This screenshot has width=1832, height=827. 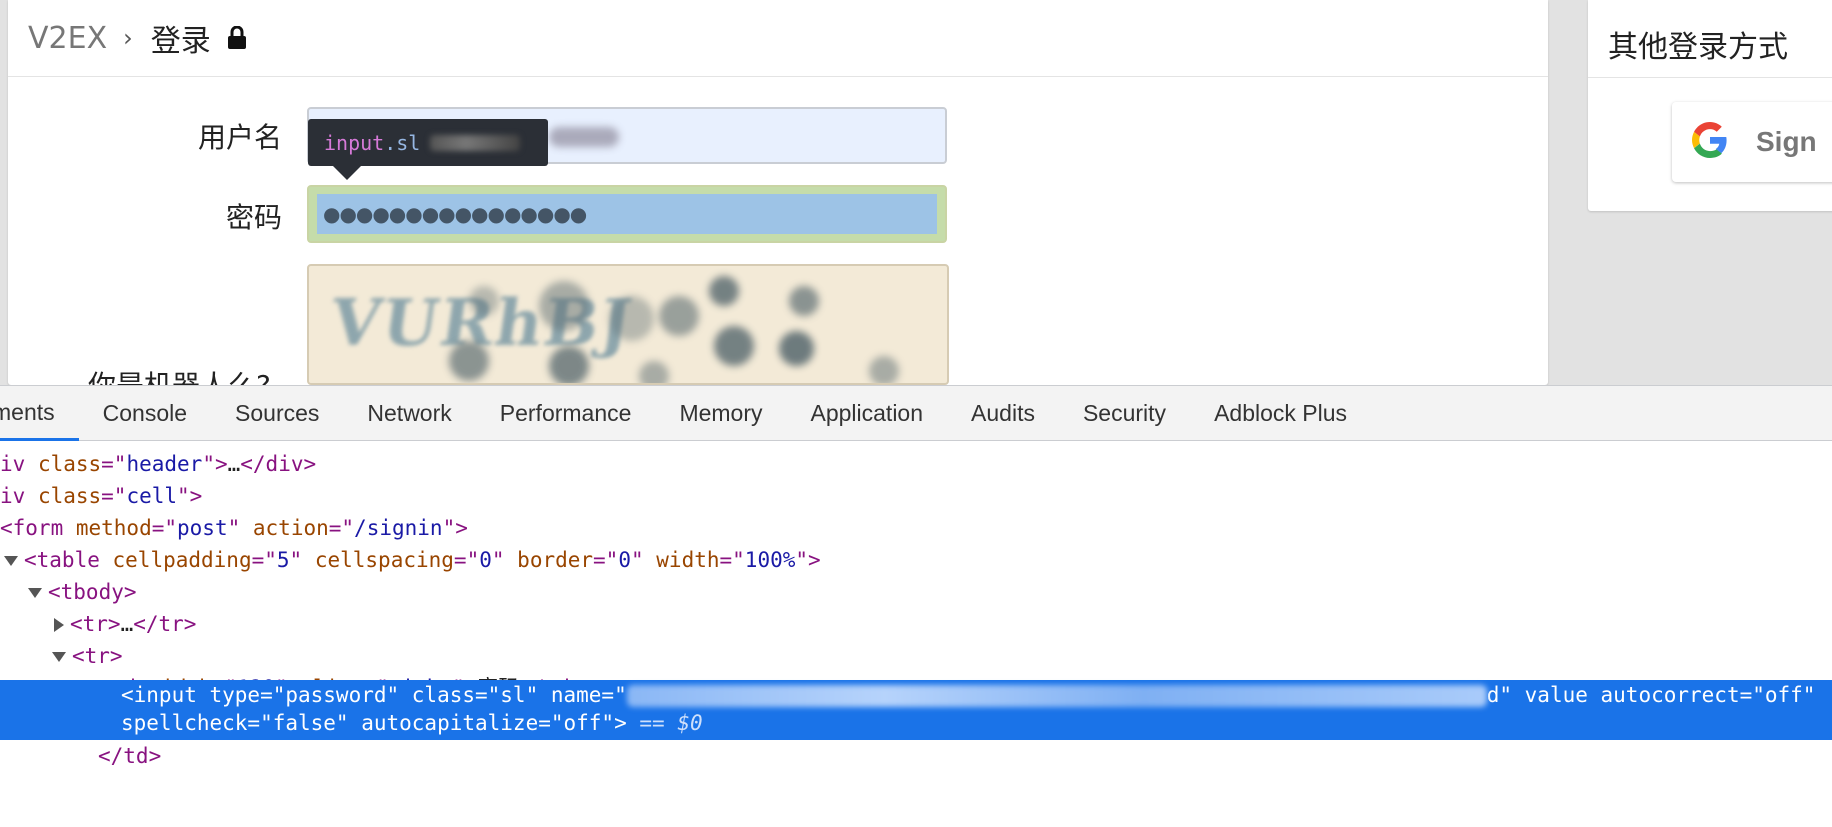 What do you see at coordinates (129, 756) in the screenshot?
I see `dom-node-td-close: </td>` at bounding box center [129, 756].